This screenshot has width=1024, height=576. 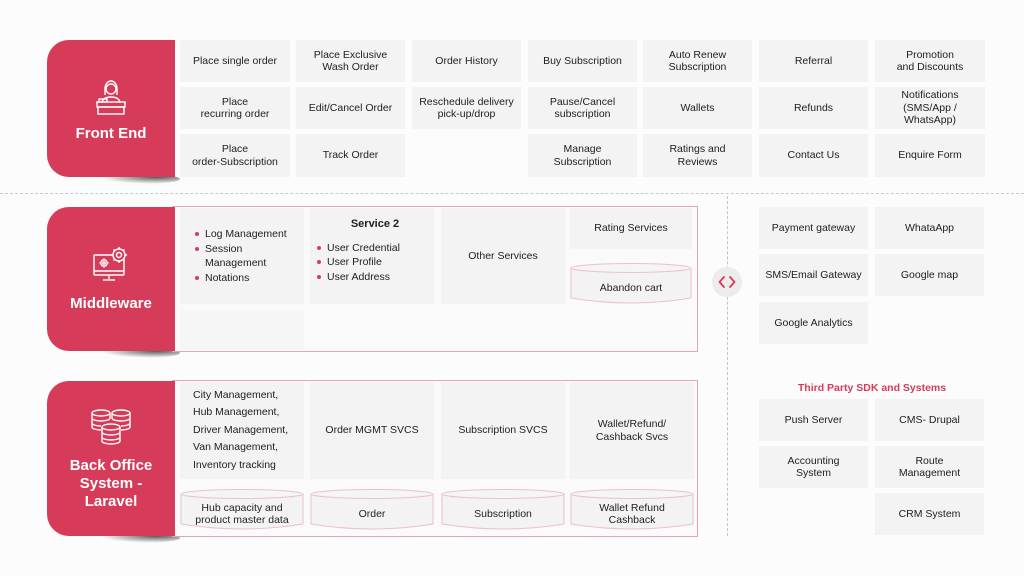 I want to click on service-2-item: User Profile, so click(x=358, y=262).